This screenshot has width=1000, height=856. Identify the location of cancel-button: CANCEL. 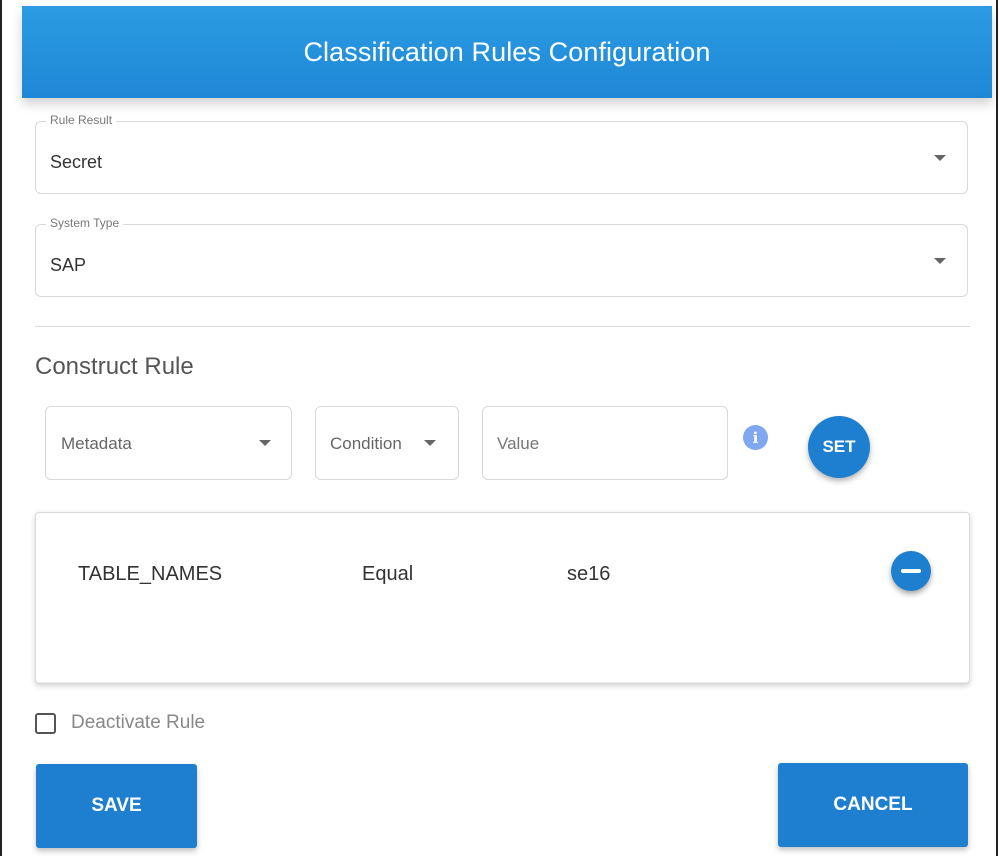
(873, 805).